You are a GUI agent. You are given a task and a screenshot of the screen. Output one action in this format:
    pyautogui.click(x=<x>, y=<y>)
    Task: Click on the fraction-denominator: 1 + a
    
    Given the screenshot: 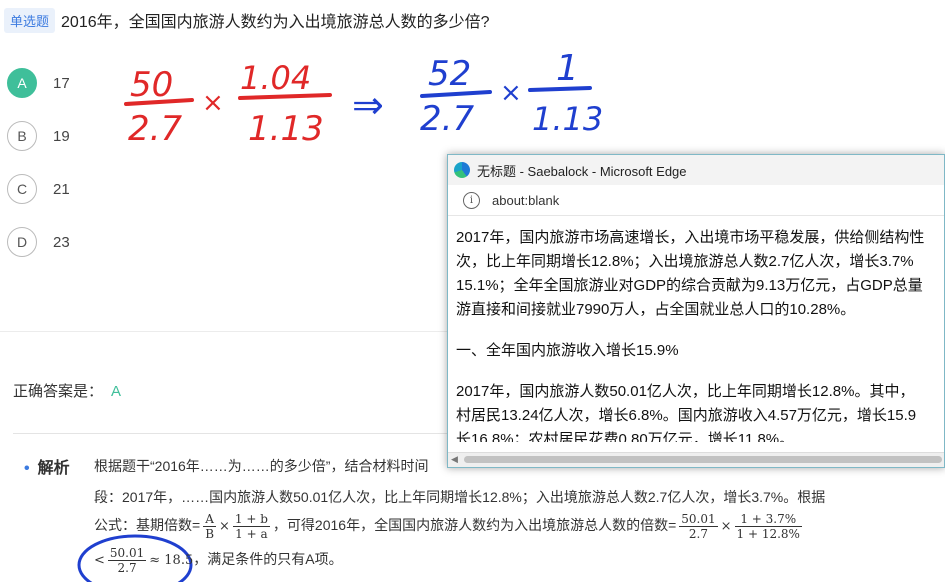 What is the action you would take?
    pyautogui.click(x=251, y=534)
    